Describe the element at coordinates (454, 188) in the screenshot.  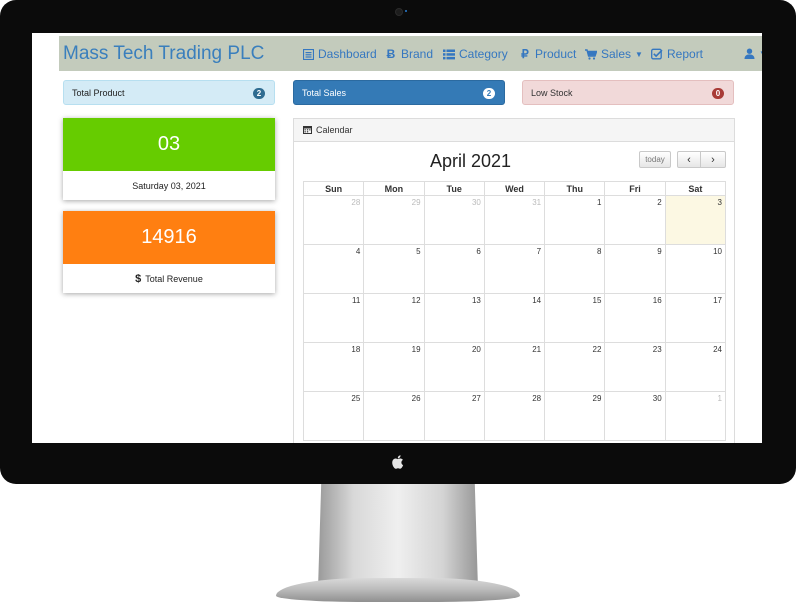
I see `weekday-header: Tue` at that location.